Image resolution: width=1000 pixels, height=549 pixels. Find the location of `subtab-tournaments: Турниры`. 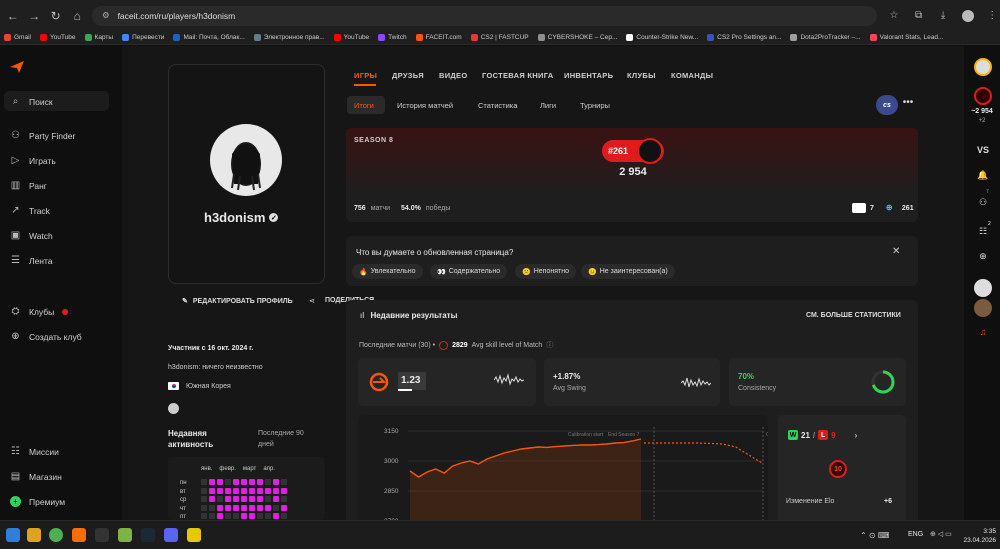

subtab-tournaments: Турниры is located at coordinates (595, 105).